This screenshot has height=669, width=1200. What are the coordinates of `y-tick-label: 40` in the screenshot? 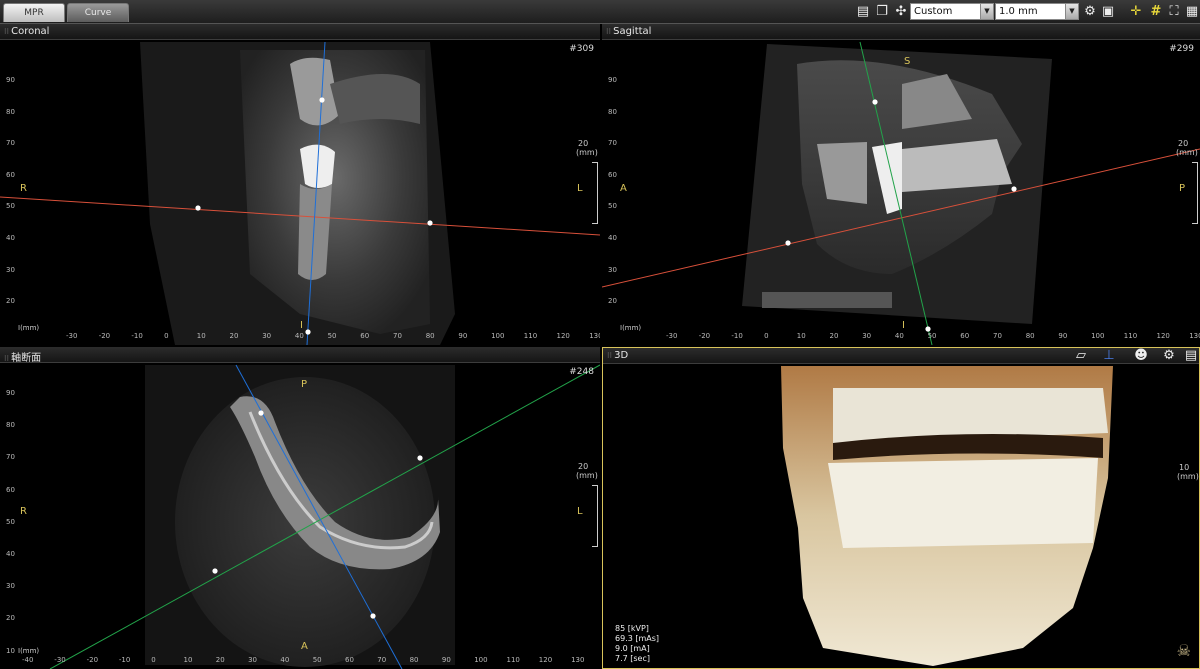 It's located at (10, 238).